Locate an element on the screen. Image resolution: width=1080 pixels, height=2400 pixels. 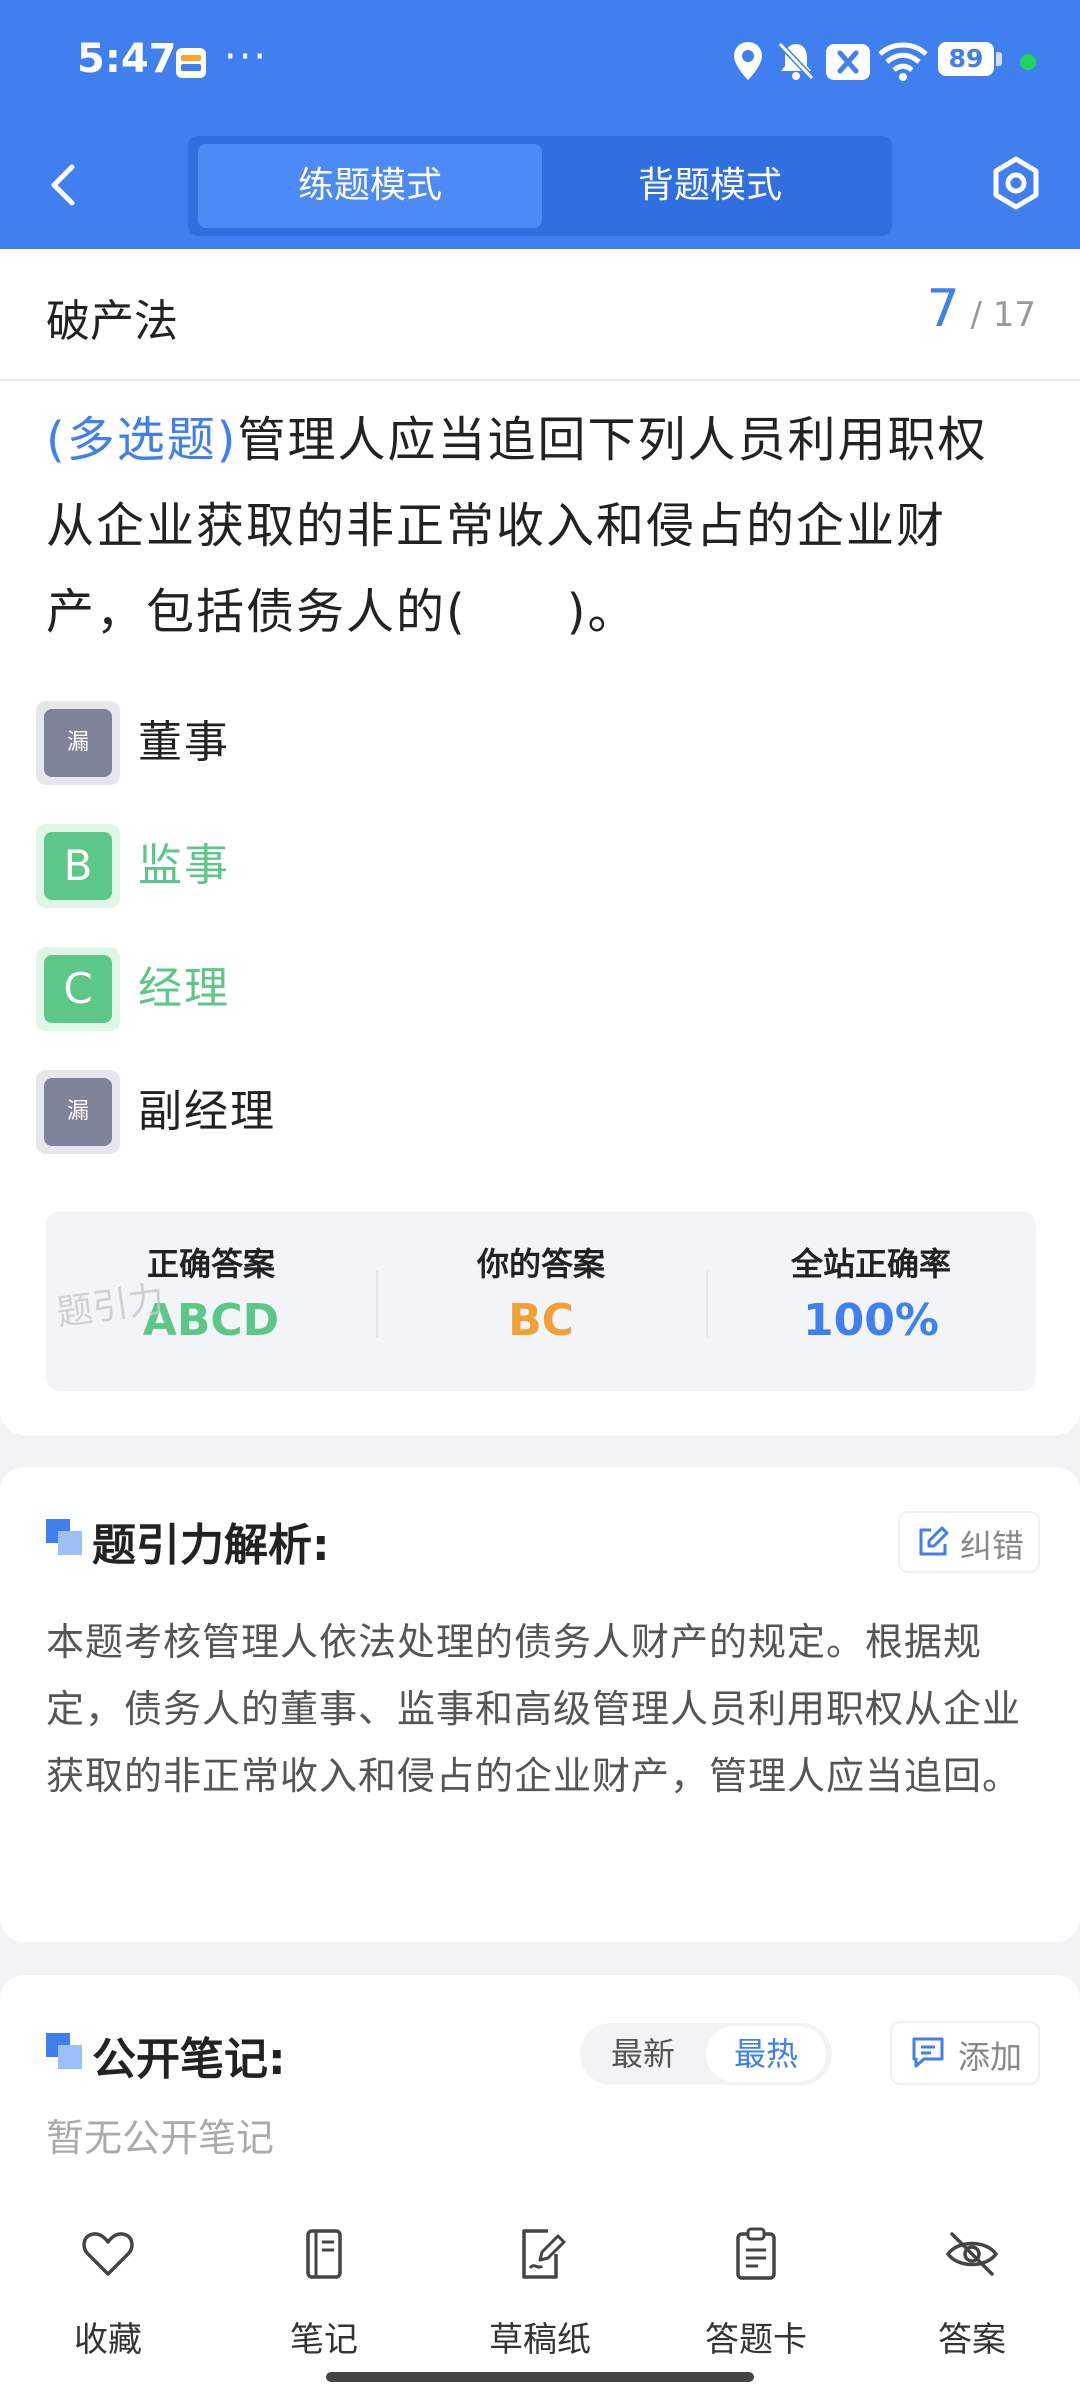
answer-card-button: 答题卡 is located at coordinates (756, 2293).